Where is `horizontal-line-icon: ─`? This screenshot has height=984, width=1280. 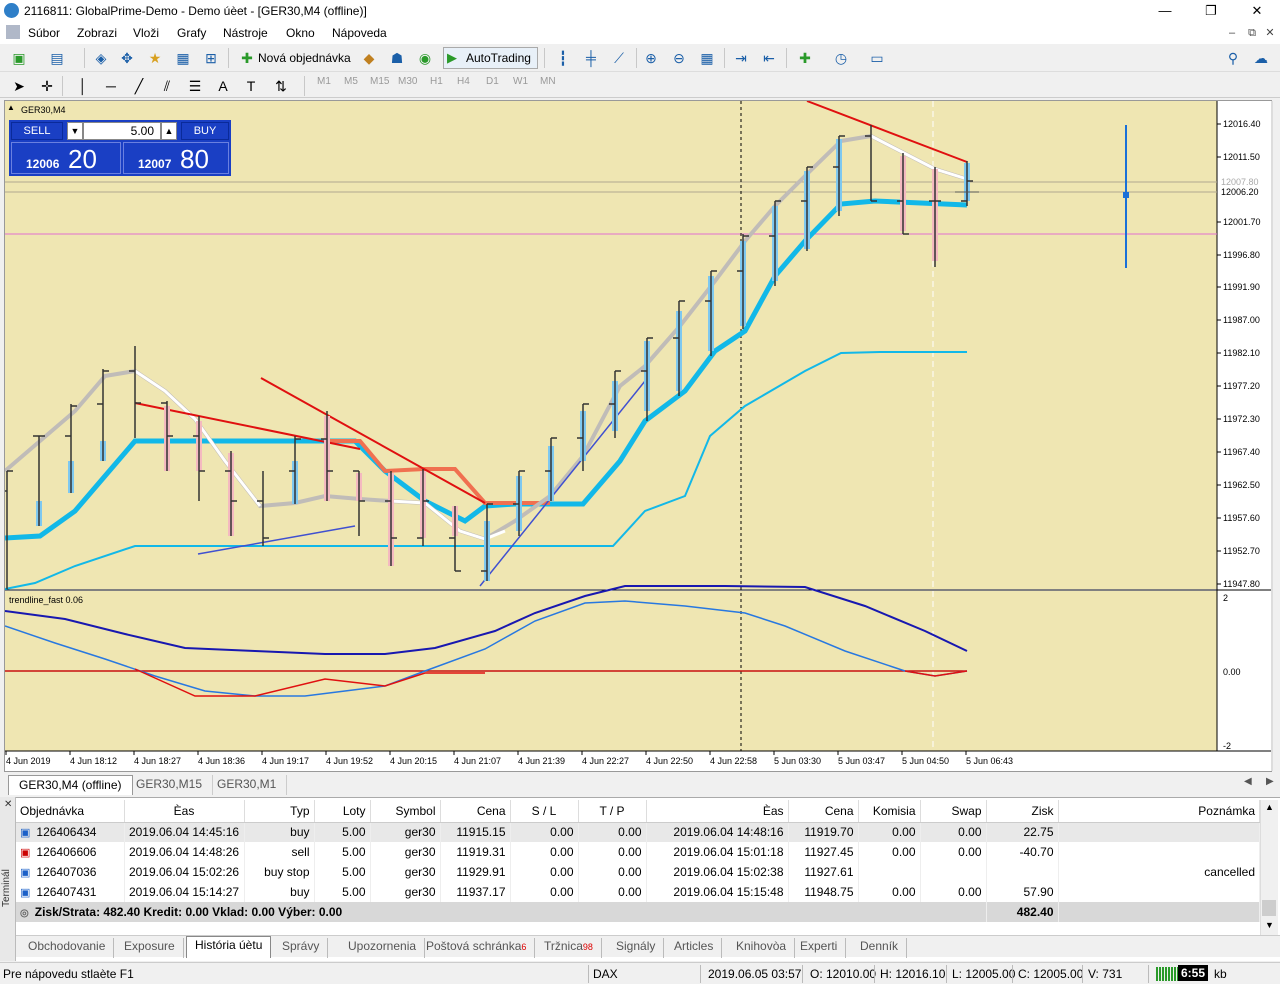
horizontal-line-icon: ─ is located at coordinates (111, 86).